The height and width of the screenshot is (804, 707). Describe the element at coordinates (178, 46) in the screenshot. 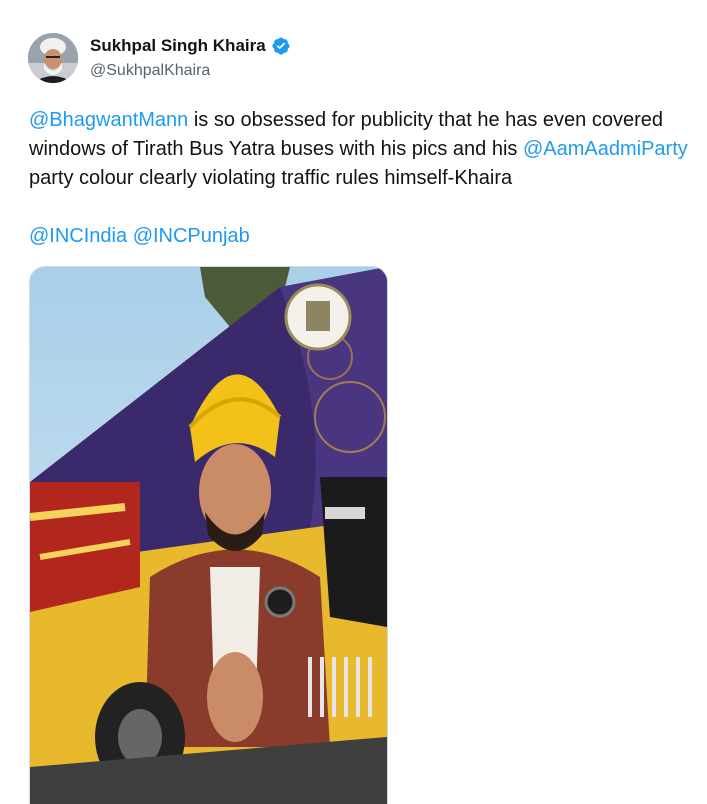

I see `author-display-name: Sukhpal Singh Khaira` at that location.